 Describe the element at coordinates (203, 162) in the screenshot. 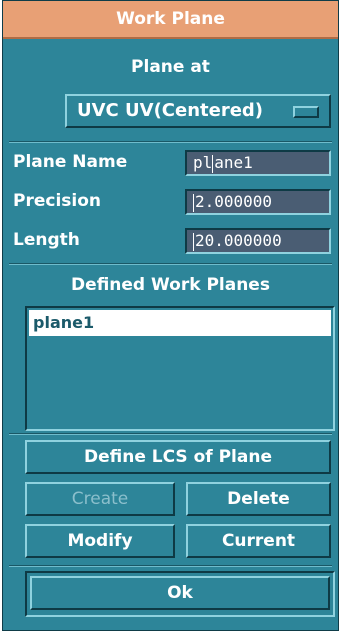

I see `plane-name-value-start: pl` at that location.